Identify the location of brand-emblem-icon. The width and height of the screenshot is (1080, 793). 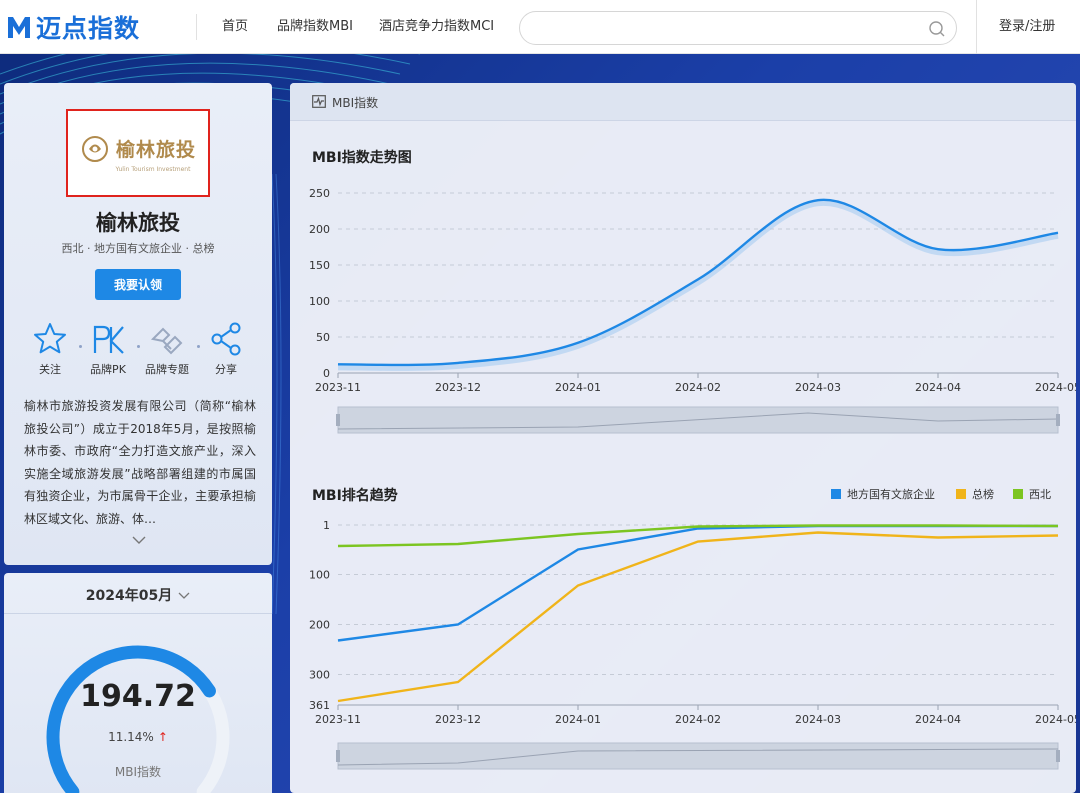
(94, 148).